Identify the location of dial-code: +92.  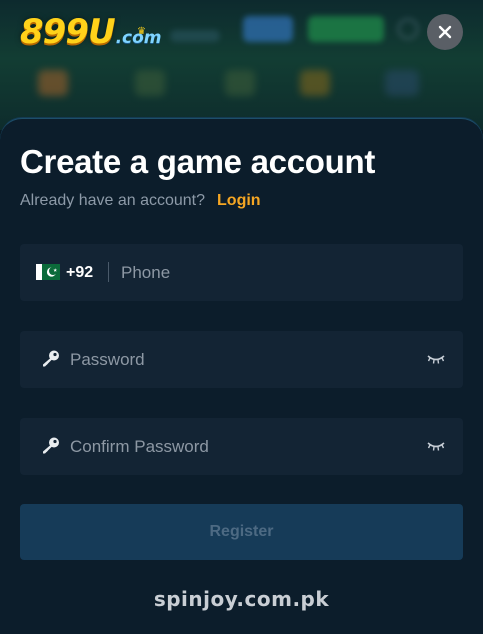
(79, 273).